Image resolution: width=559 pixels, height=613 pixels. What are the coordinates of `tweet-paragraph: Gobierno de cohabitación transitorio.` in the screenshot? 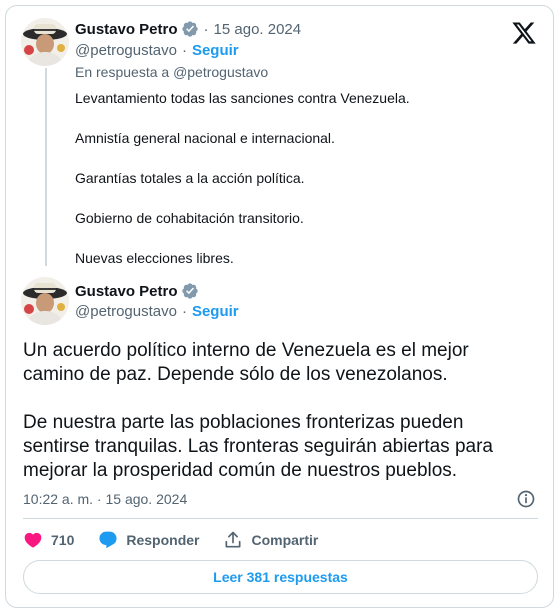 It's located at (189, 218).